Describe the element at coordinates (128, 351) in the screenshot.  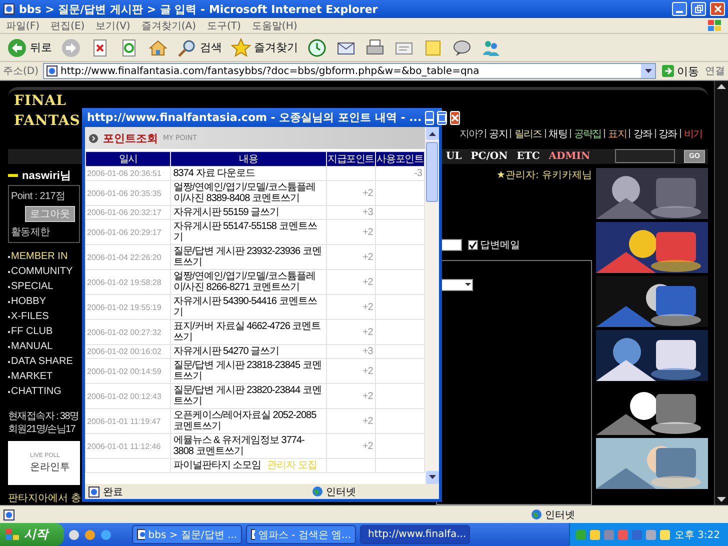
I see `date-cell: 2006-01-02 00:16:02` at that location.